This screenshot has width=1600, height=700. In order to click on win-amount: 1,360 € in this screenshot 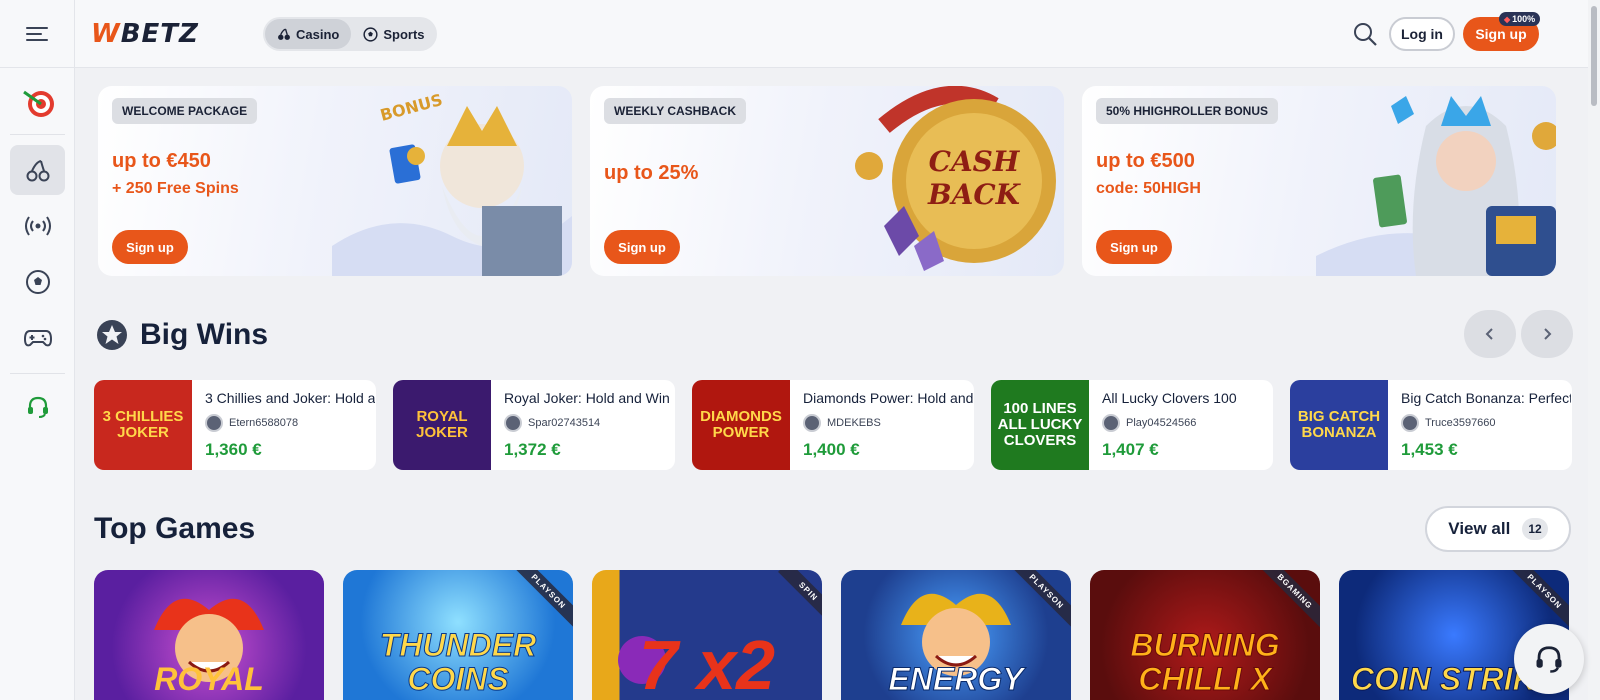, I will do `click(233, 449)`.